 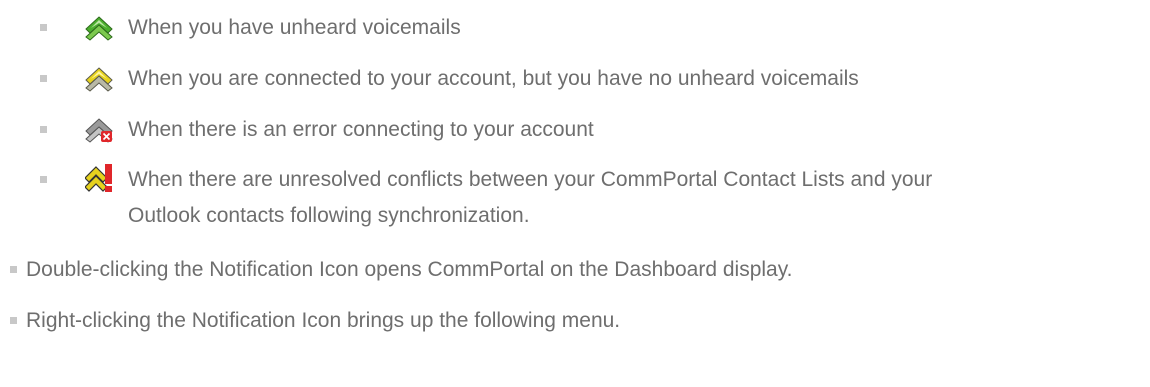 I want to click on list-item-text: When you have unheard voicemails, so click(x=294, y=27).